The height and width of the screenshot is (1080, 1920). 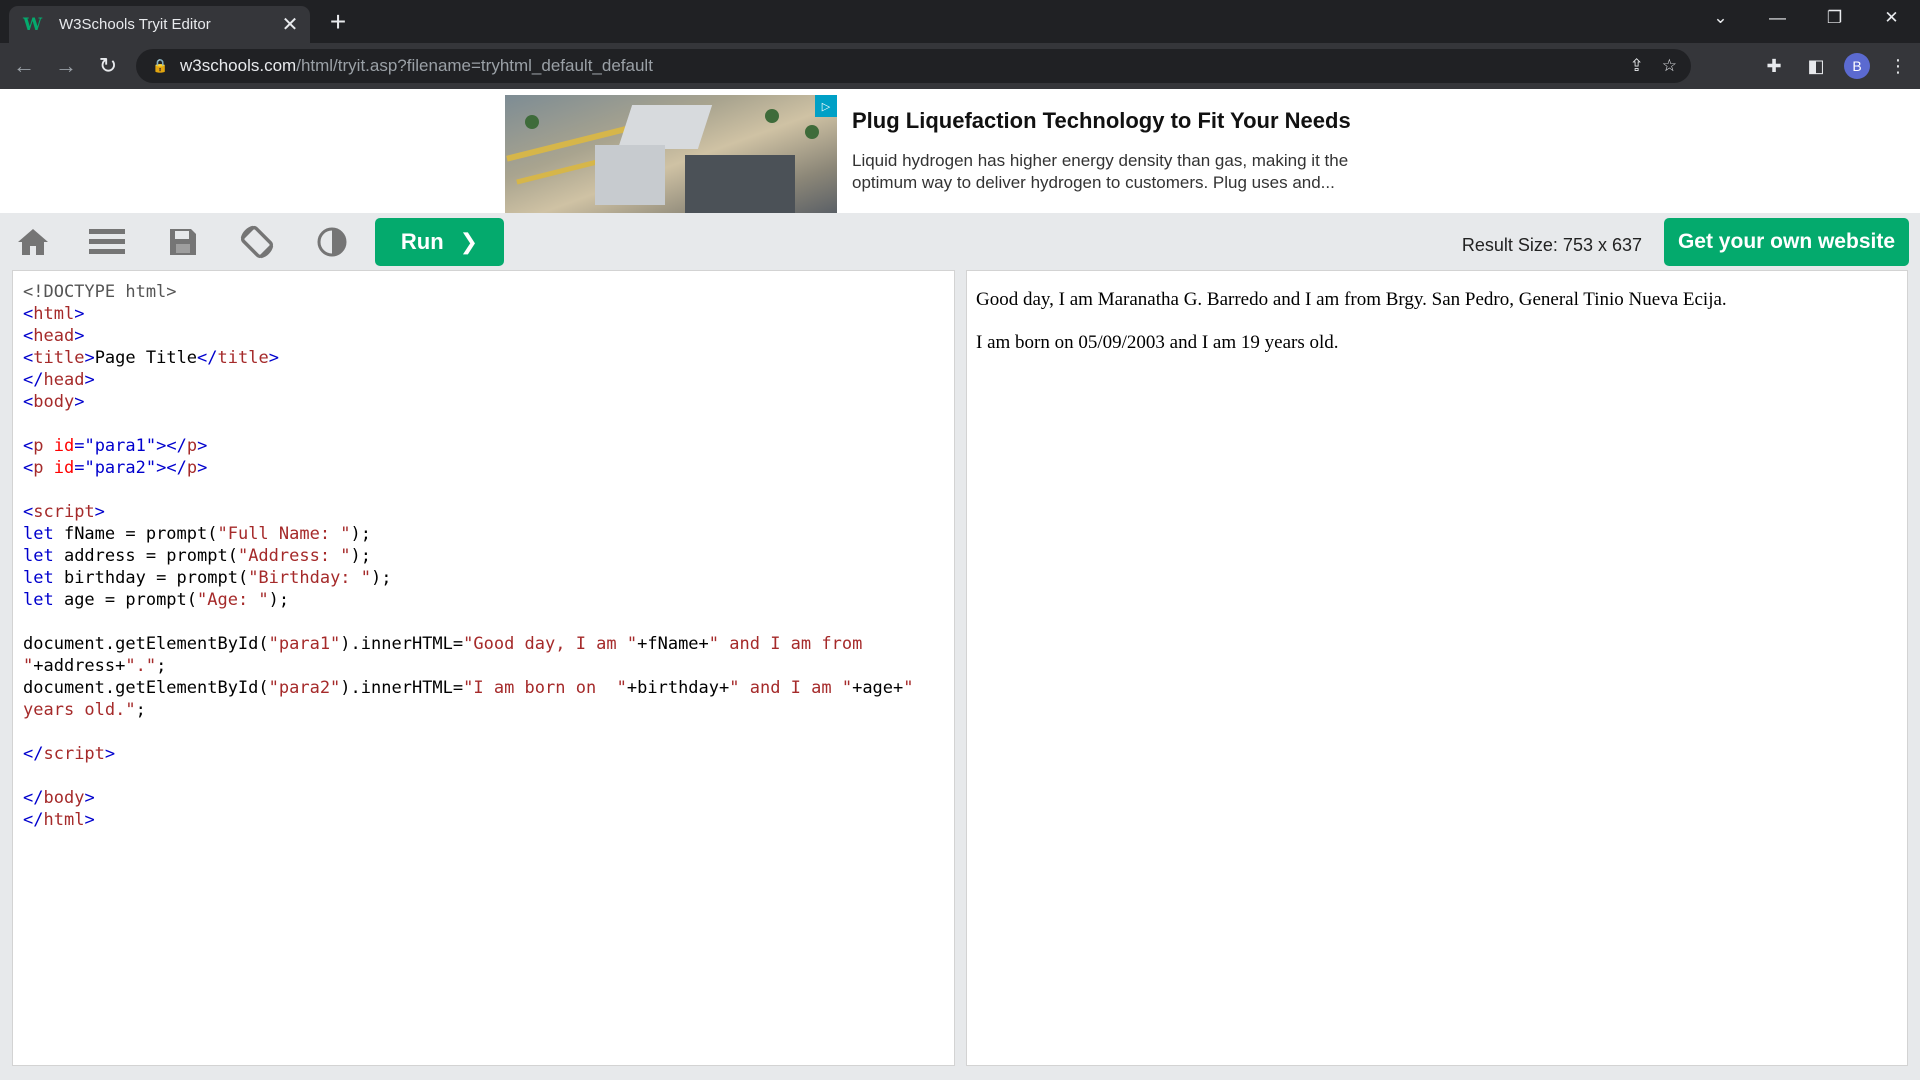 I want to click on save-icon, so click(x=183, y=242).